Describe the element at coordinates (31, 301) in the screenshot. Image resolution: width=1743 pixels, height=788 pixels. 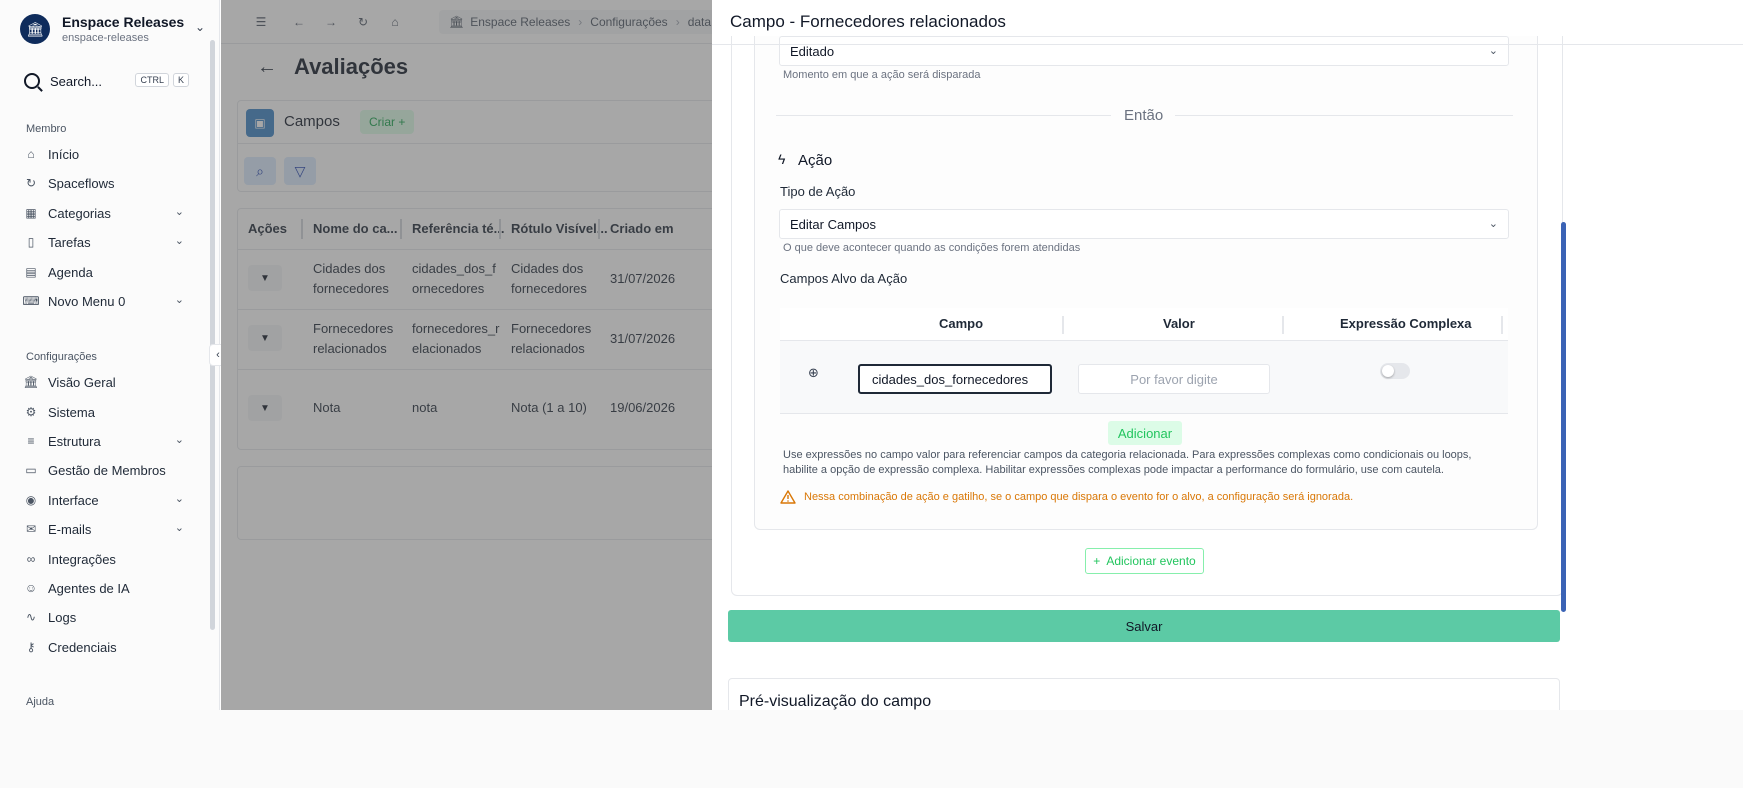
I see `keyboard-icon: ⌨` at that location.